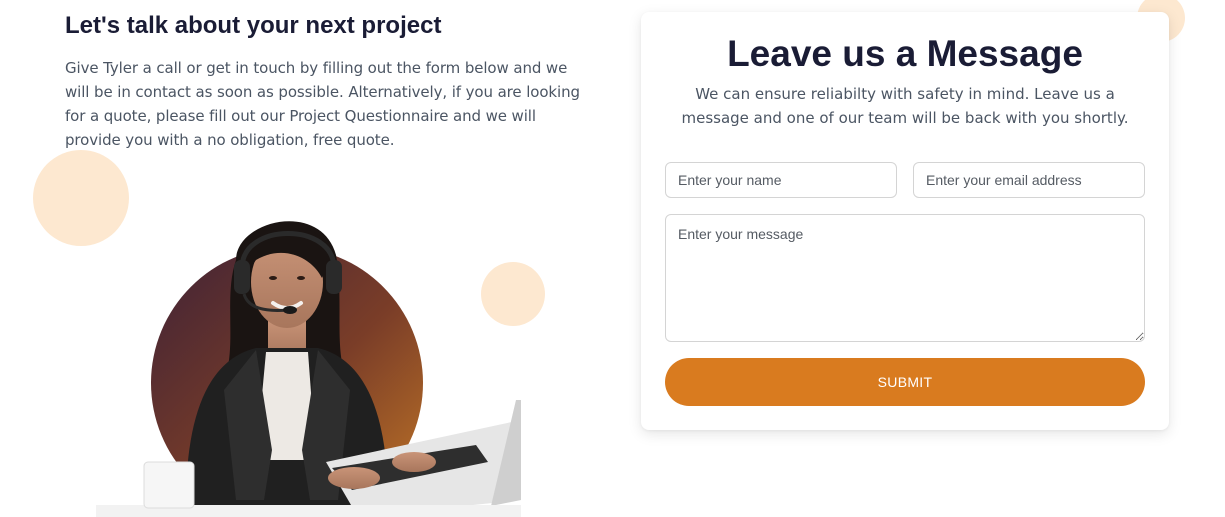  Describe the element at coordinates (905, 278) in the screenshot. I see `message-textarea` at that location.